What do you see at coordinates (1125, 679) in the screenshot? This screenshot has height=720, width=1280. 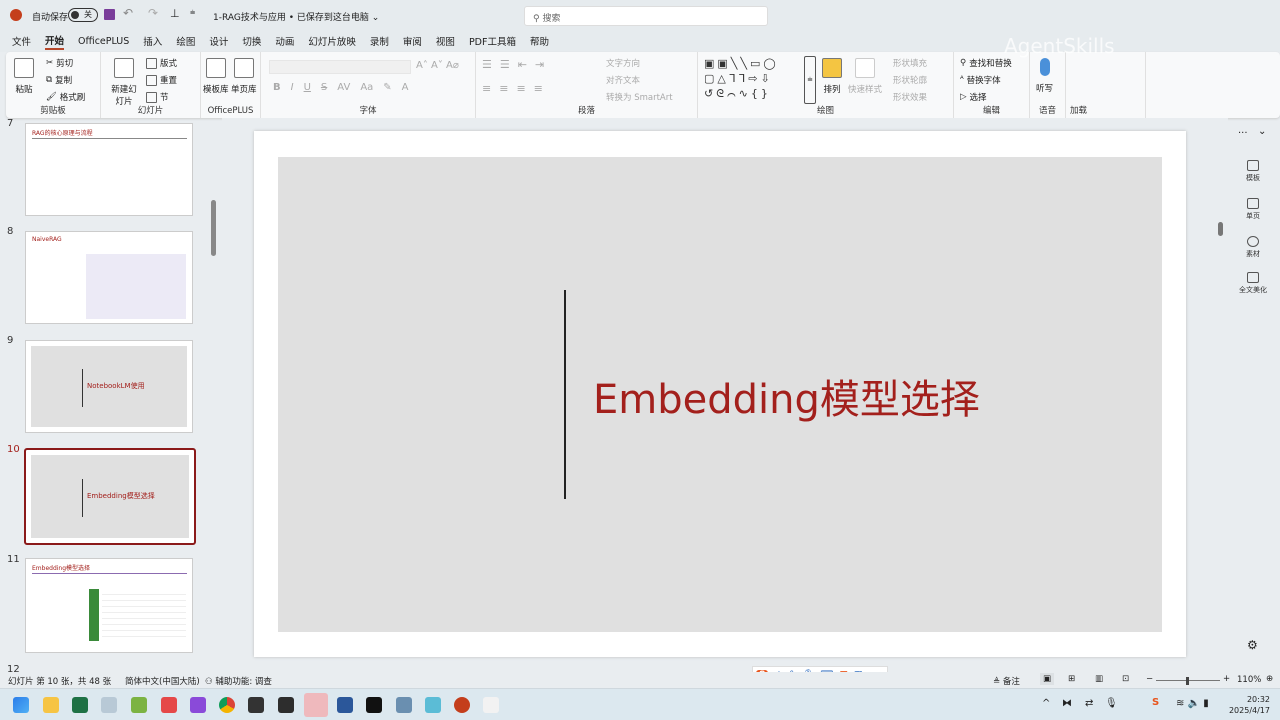 I see `slideshow-view-icon: ⊡` at bounding box center [1125, 679].